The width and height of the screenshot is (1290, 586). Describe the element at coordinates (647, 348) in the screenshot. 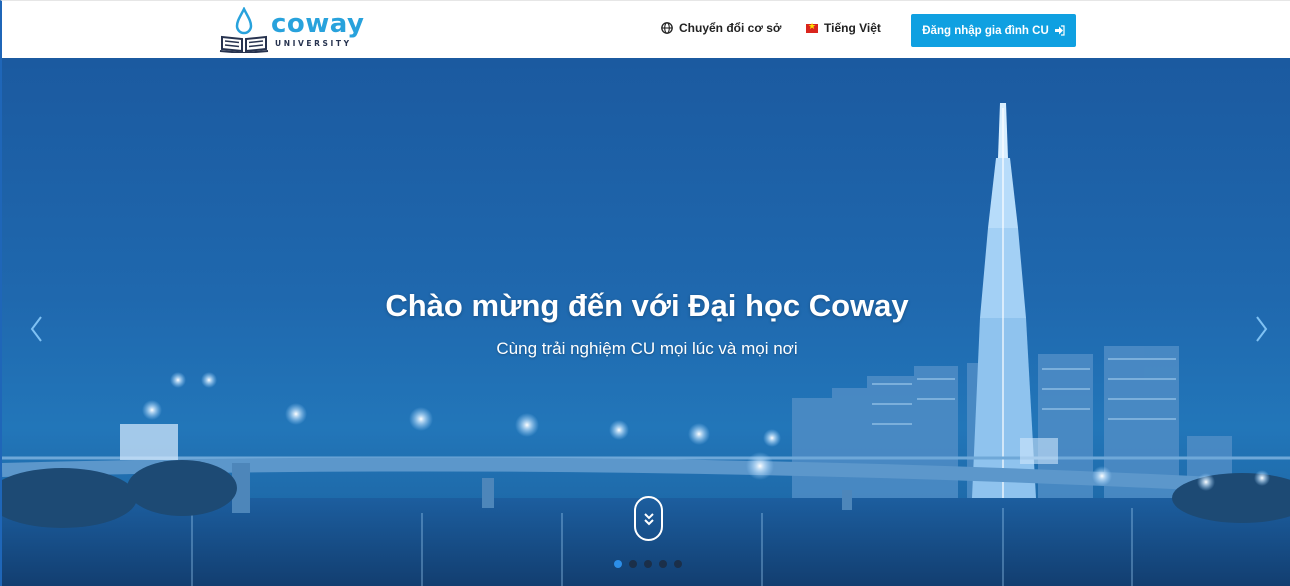

I see `hero-subtitle: Cùng trải nghiệm CU mọi lúc và mọi nơi` at that location.